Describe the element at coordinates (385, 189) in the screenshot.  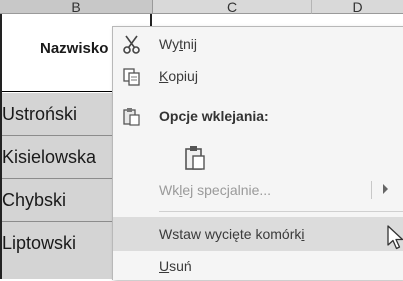
I see `chevron-right-icon` at that location.